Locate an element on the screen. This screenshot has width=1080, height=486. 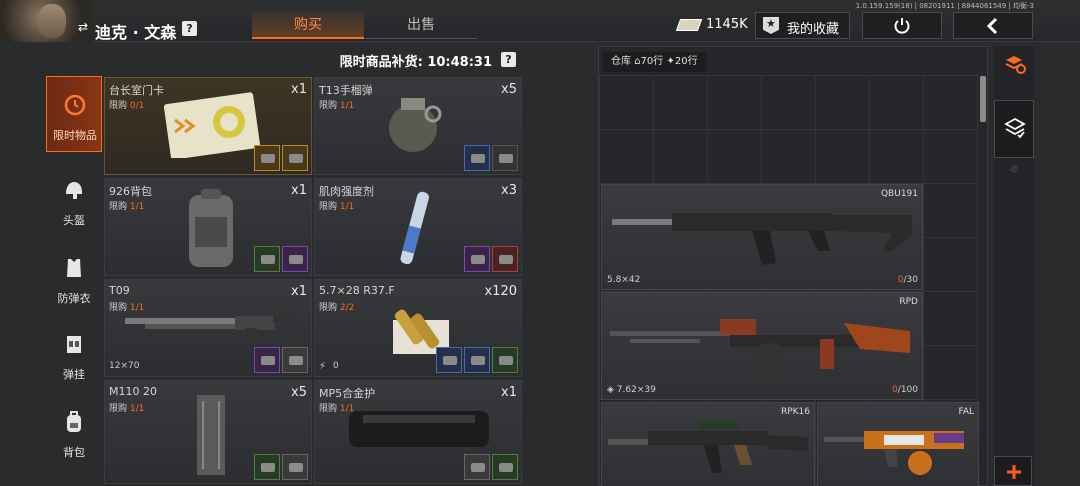
storage-weapon-card: QBU191 5.8×42 0/30 is located at coordinates (762, 237).